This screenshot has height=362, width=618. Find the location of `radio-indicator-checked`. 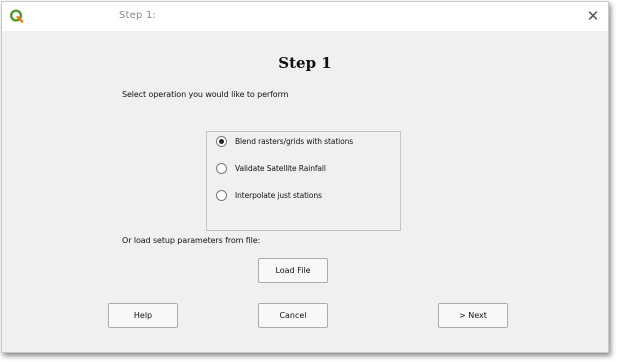

radio-indicator-checked is located at coordinates (221, 141).